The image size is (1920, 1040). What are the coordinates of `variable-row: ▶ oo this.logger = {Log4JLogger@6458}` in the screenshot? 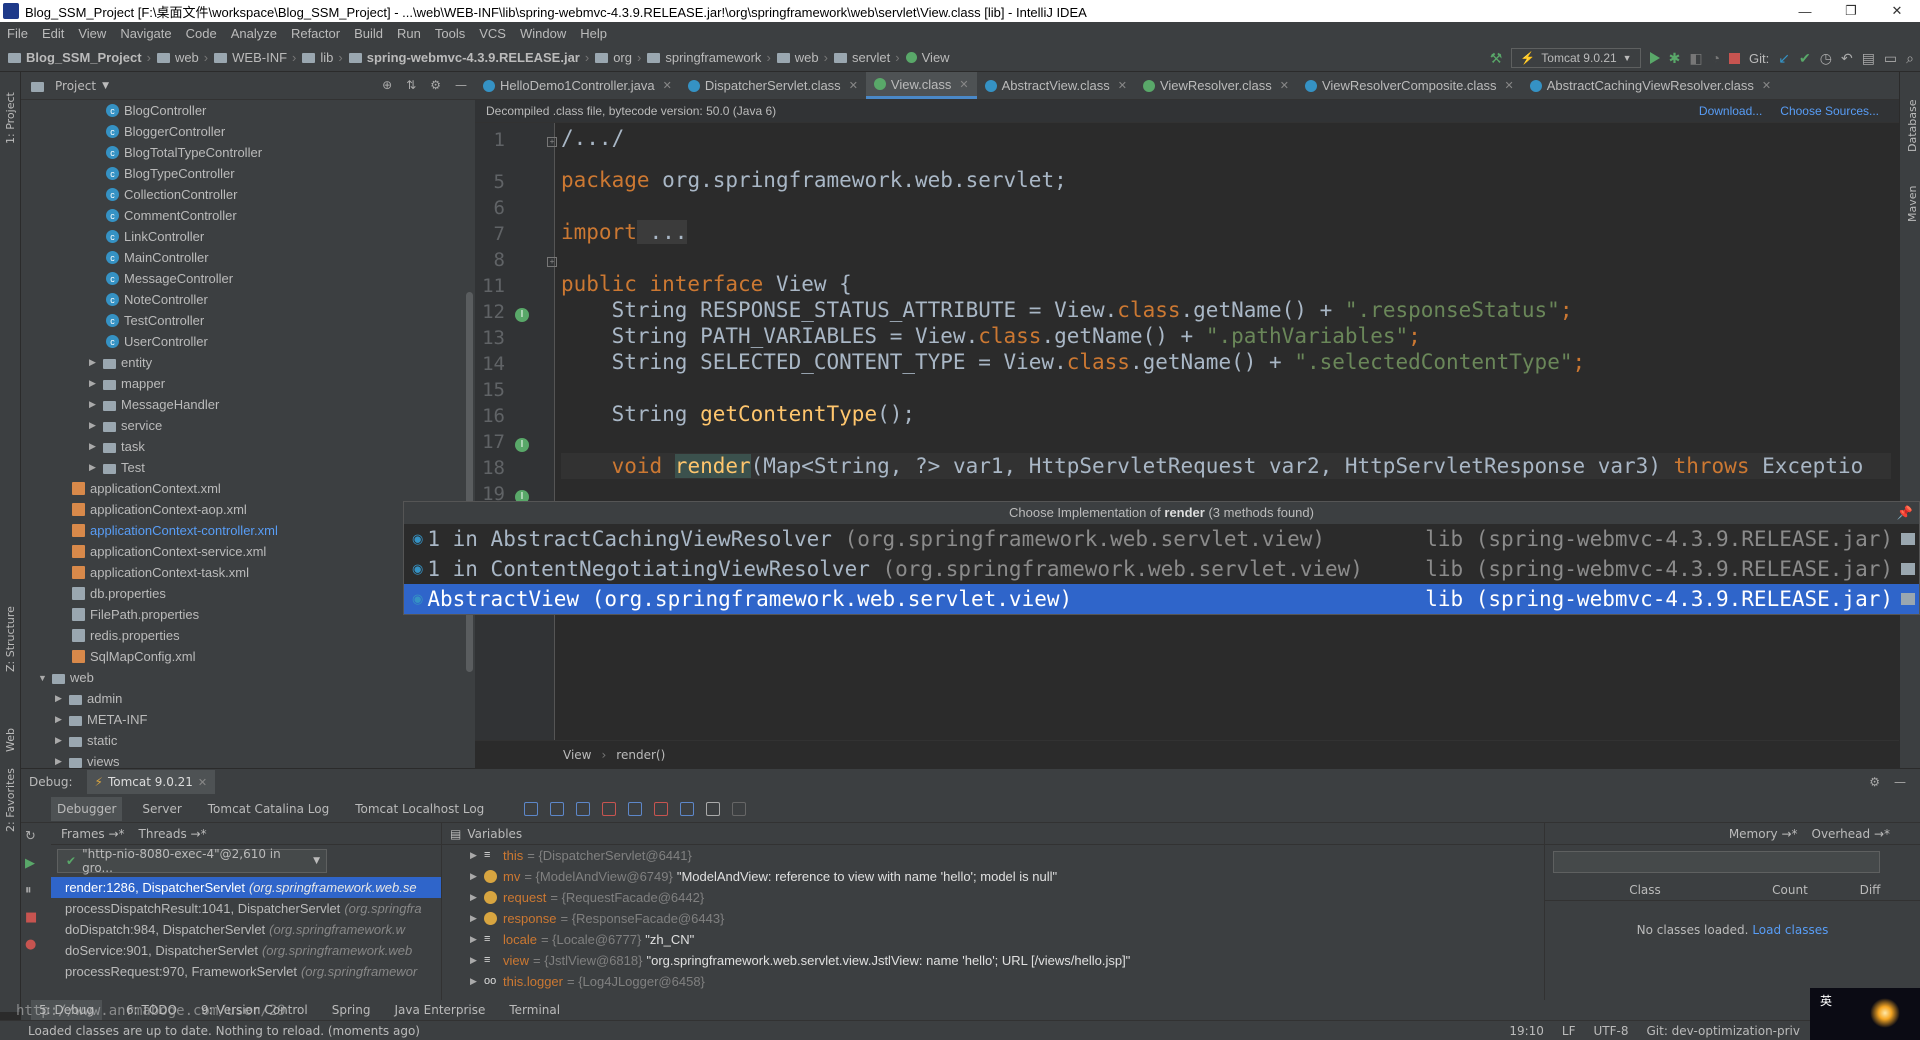 It's located at (993, 981).